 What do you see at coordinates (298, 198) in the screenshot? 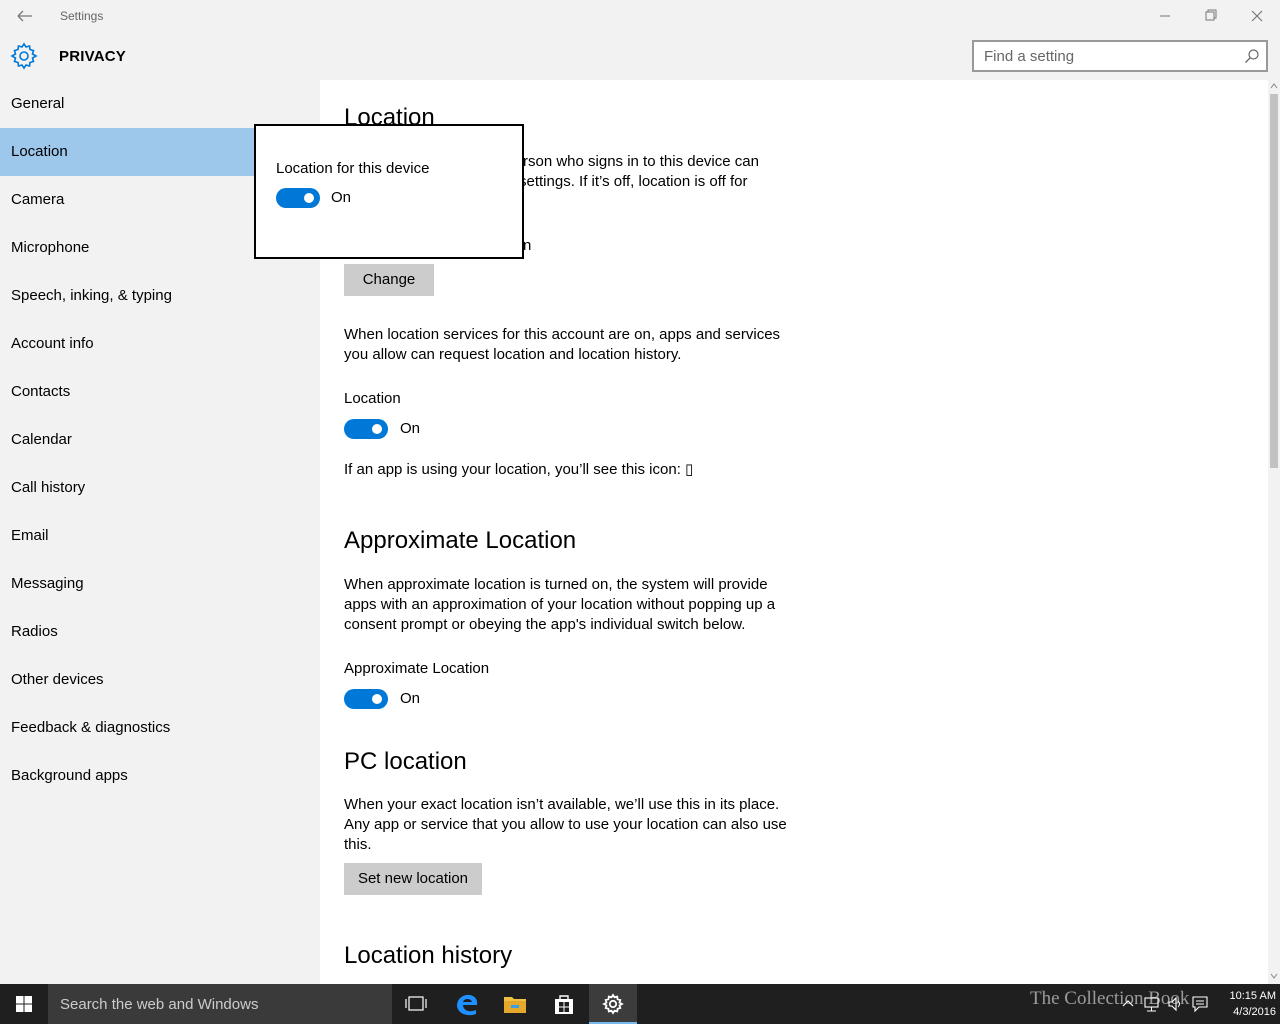
I see `device-location-toggle` at bounding box center [298, 198].